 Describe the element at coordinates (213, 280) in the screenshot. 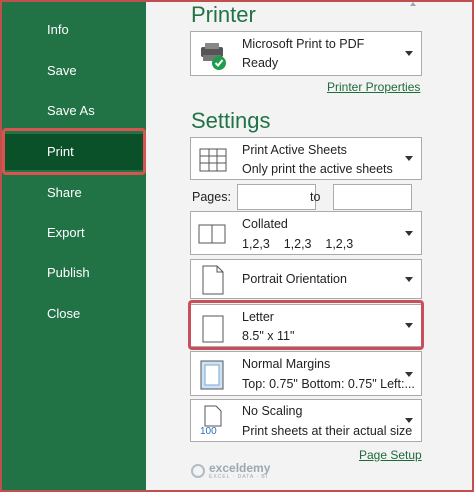

I see `portrait-page-icon` at that location.